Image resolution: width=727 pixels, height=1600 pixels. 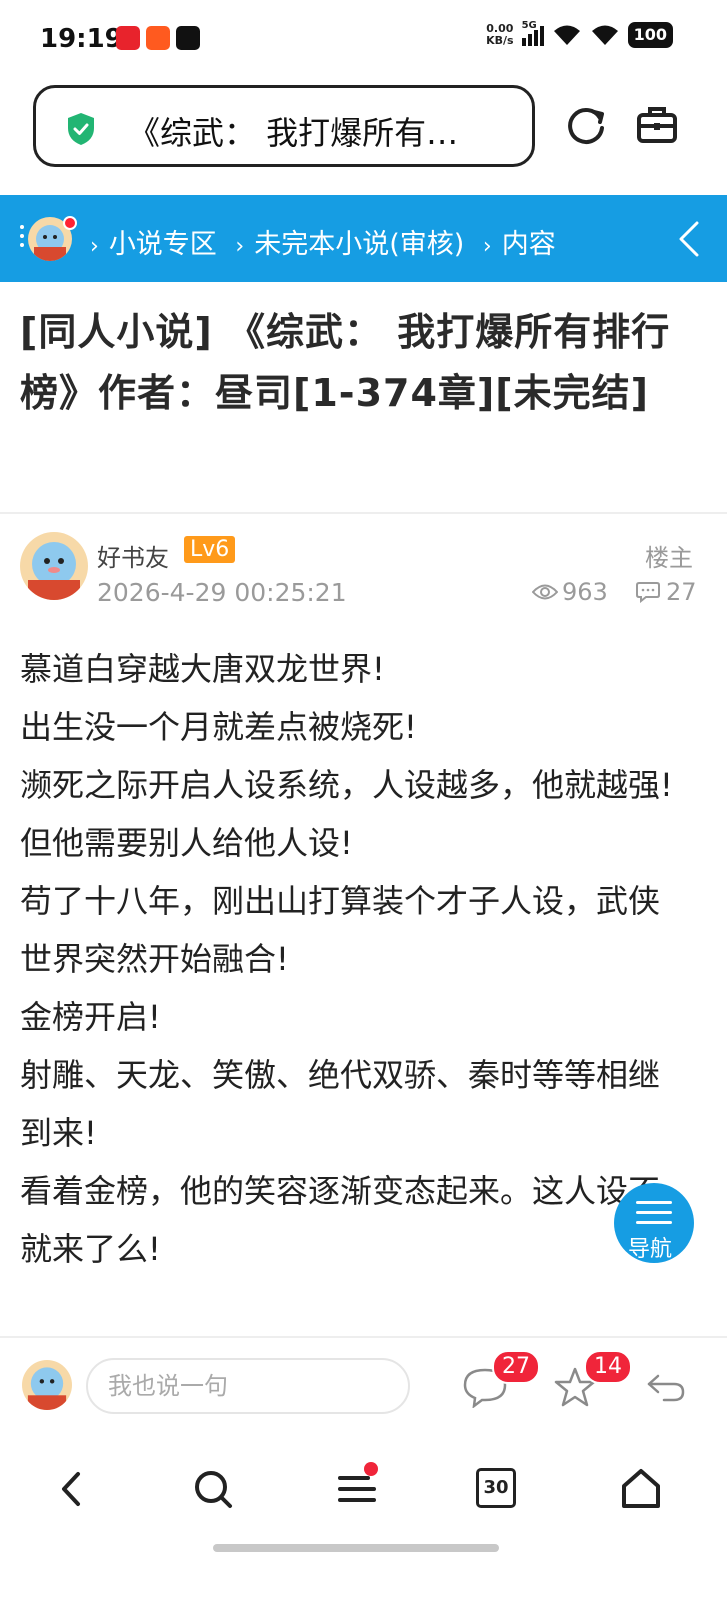 What do you see at coordinates (657, 125) in the screenshot?
I see `toolbox-icon` at bounding box center [657, 125].